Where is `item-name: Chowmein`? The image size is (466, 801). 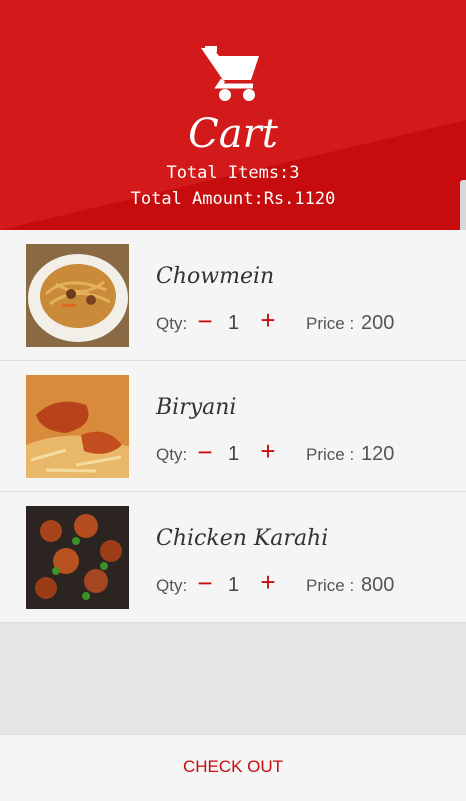
item-name: Chowmein is located at coordinates (215, 276).